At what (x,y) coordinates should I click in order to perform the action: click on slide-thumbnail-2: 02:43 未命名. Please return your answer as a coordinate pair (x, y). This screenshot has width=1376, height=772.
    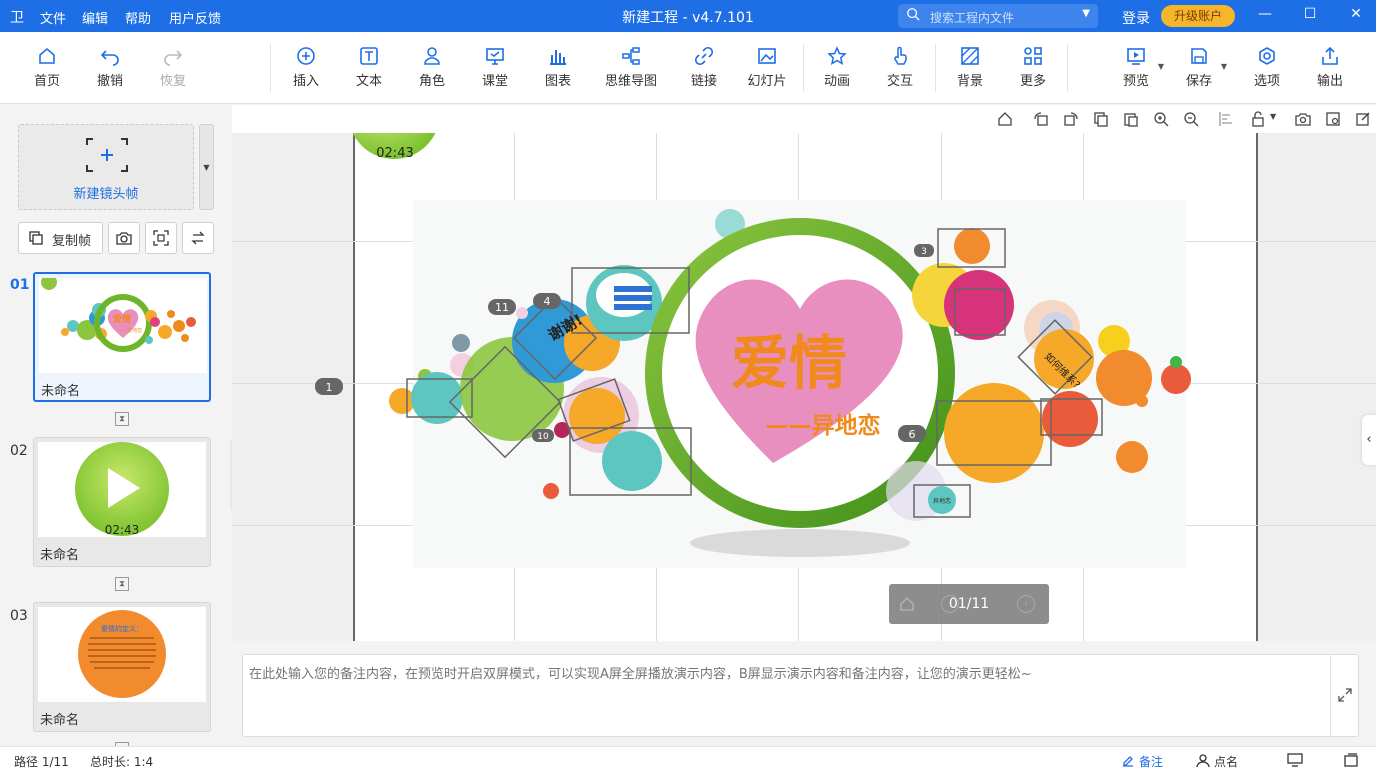
    Looking at the image, I should click on (122, 502).